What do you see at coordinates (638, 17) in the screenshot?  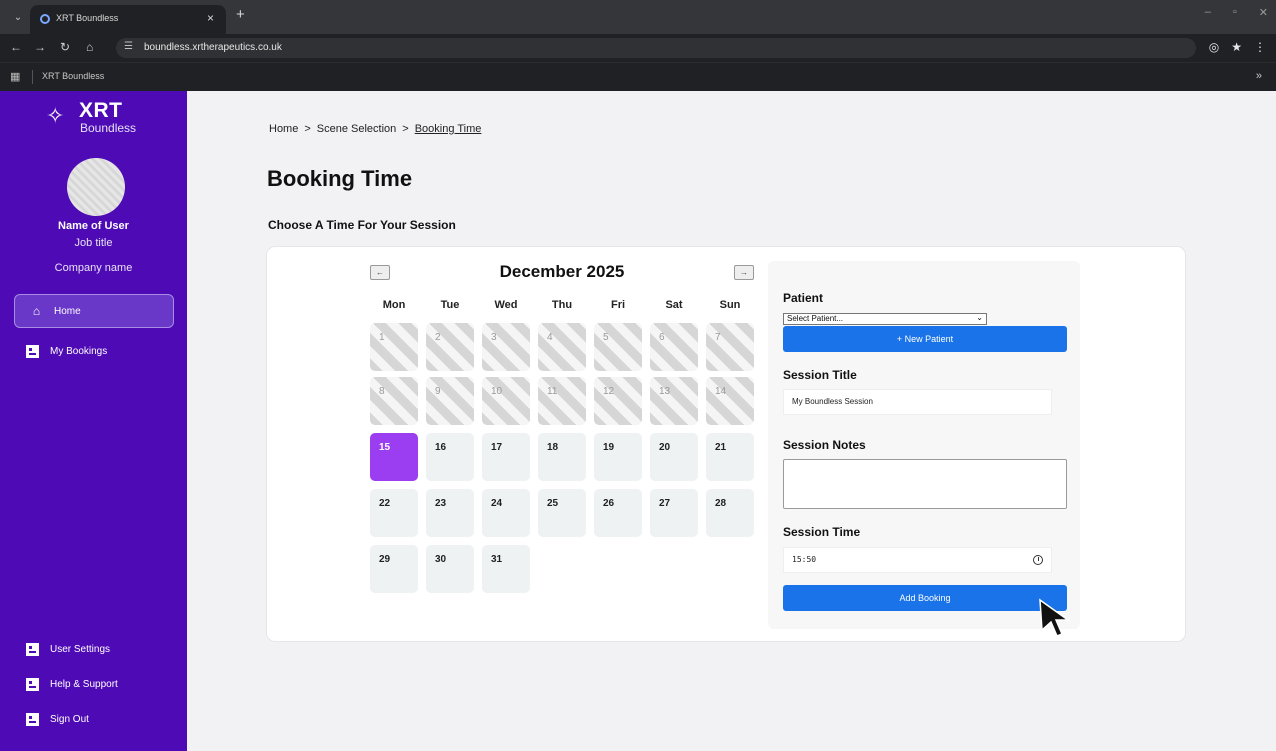 I see `tab-strip: ⌄ XRT Boundless × + – ▫ ✕` at bounding box center [638, 17].